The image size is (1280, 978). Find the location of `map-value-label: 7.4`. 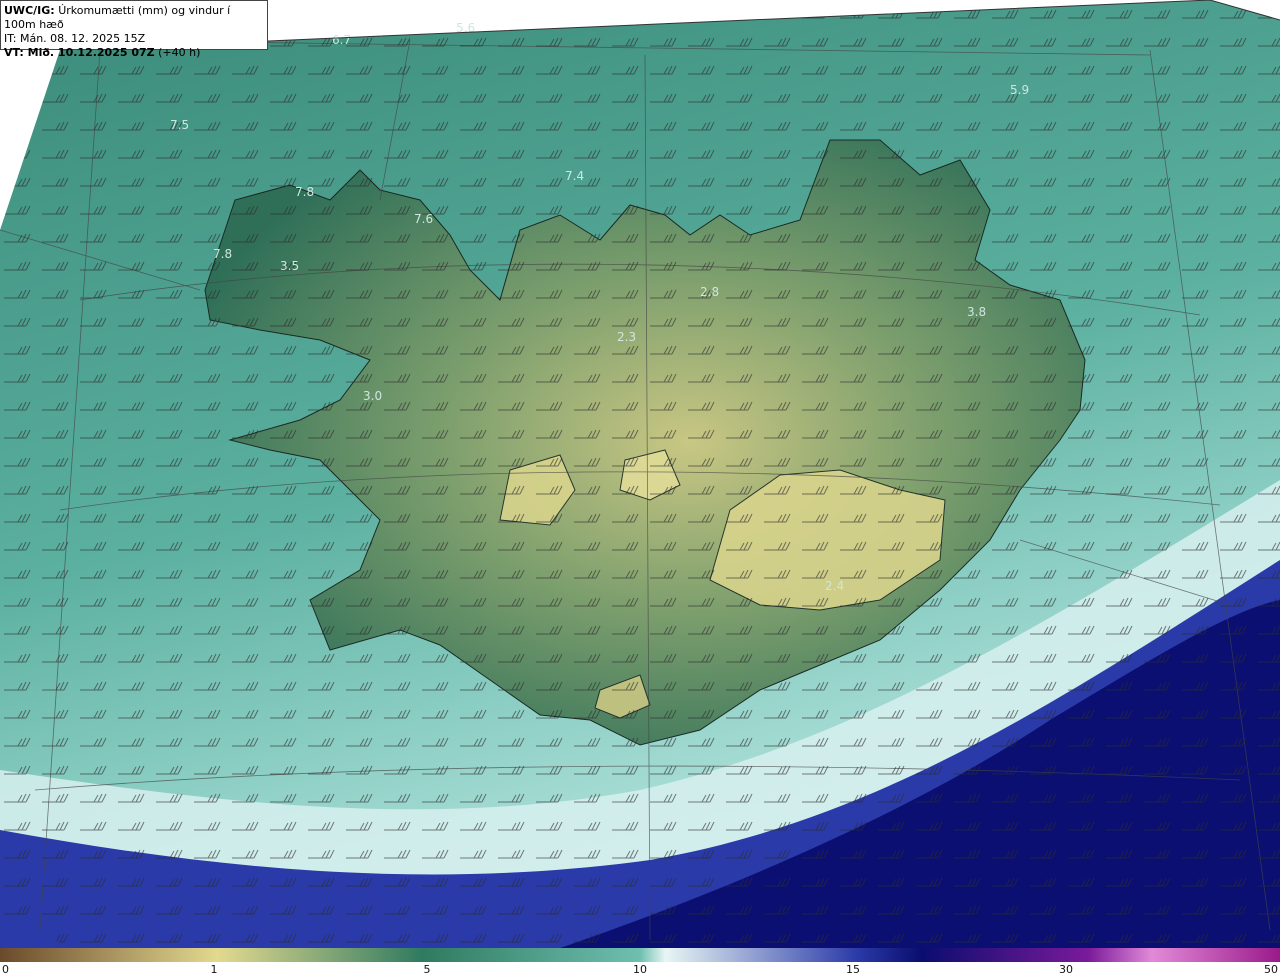

map-value-label: 7.4 is located at coordinates (574, 176).